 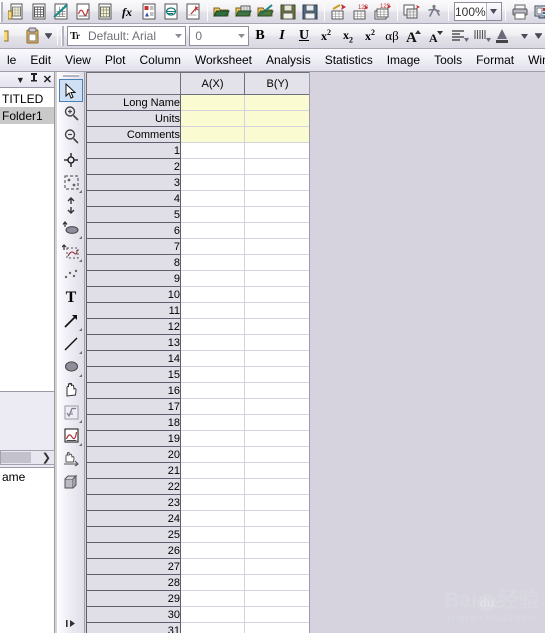 I want to click on tools-palette-expand-icon, so click(x=71, y=624).